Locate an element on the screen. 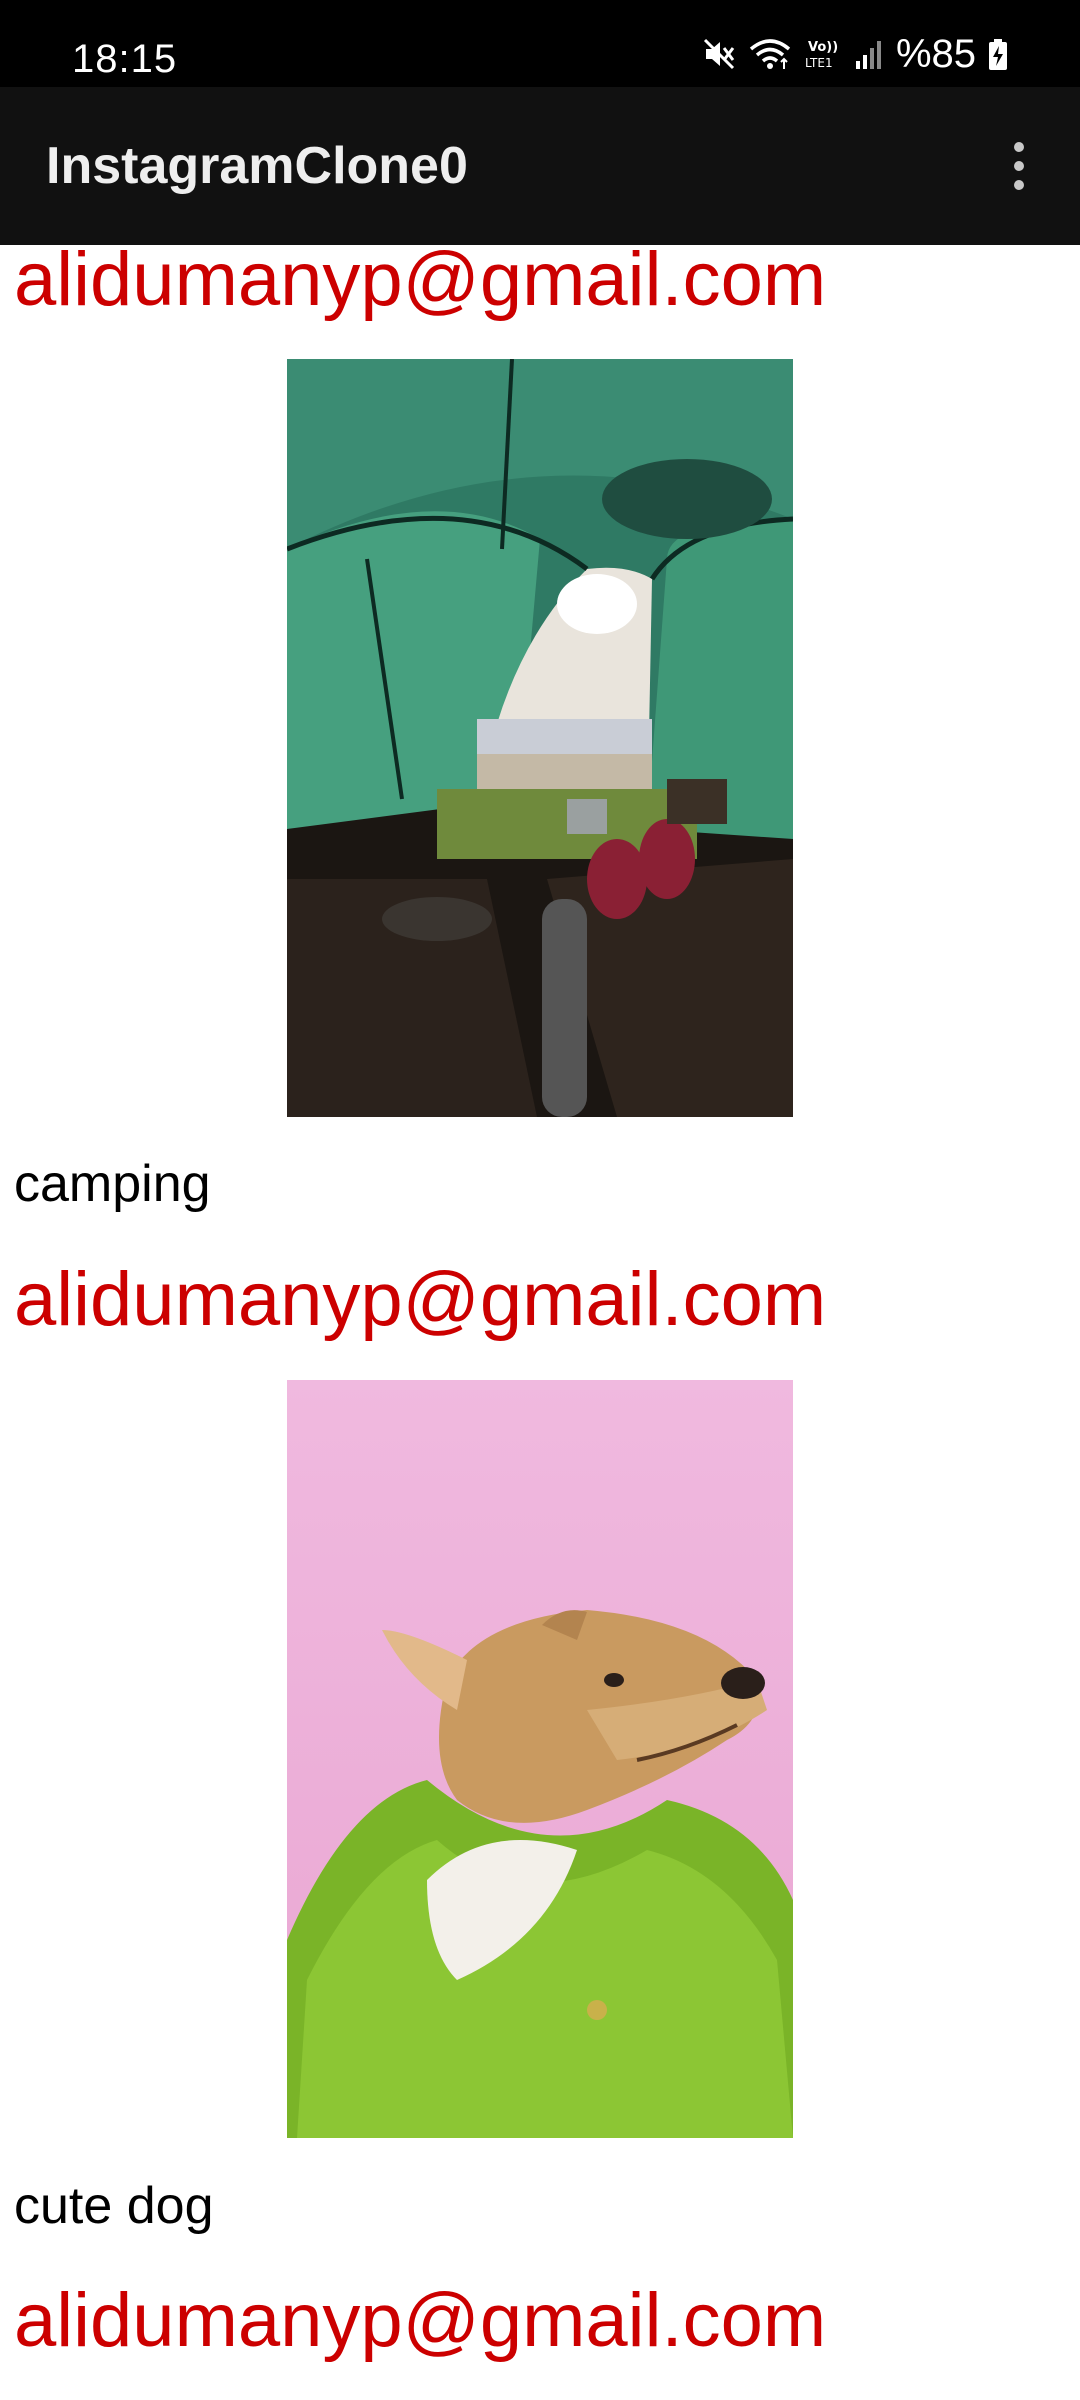  post-image-camping is located at coordinates (540, 738).